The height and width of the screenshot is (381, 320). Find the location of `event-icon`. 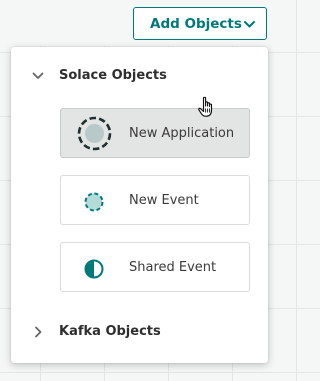

event-icon is located at coordinates (94, 202).